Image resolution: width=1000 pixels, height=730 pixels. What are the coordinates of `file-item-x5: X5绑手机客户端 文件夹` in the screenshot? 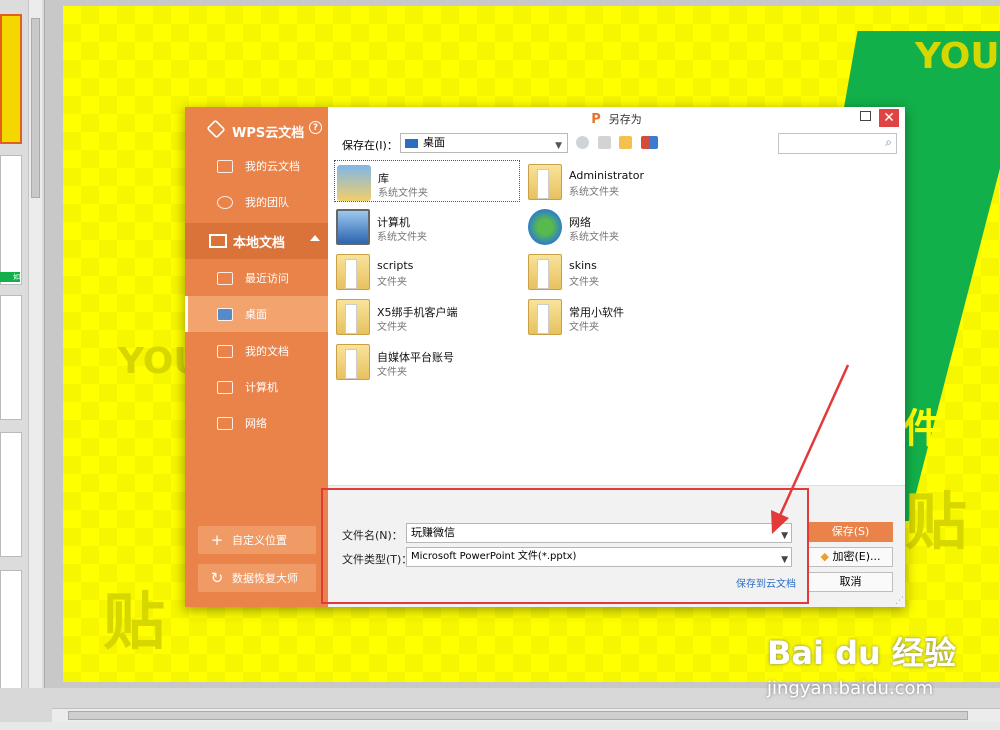 It's located at (427, 316).